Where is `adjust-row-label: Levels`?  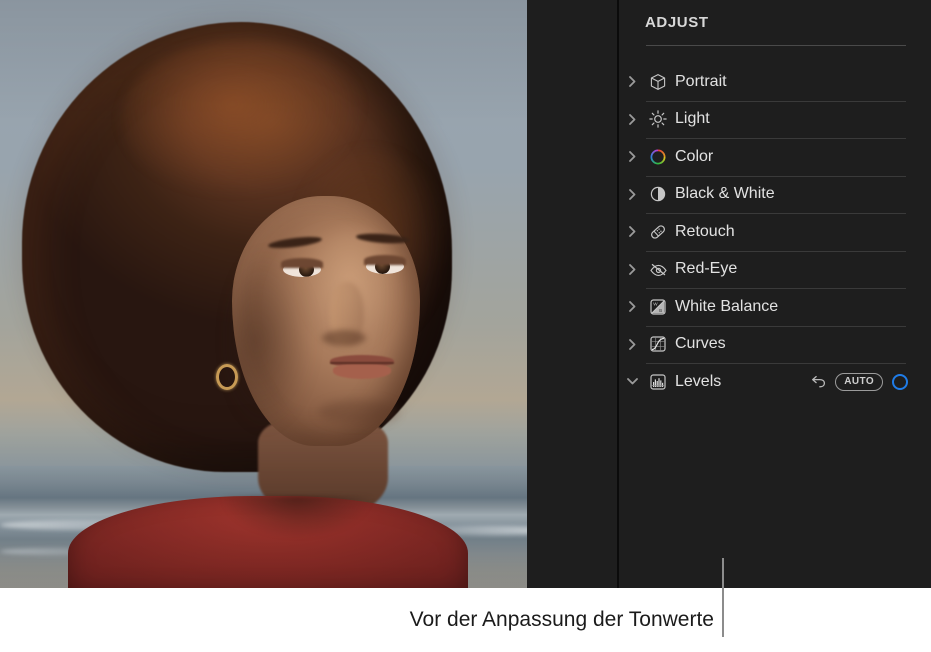 adjust-row-label: Levels is located at coordinates (698, 381).